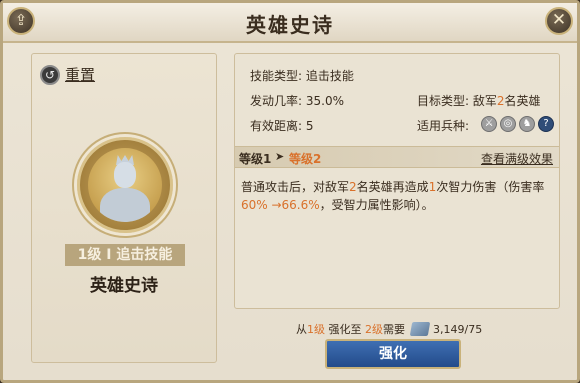 This screenshot has height=383, width=580. I want to click on window-title: 英雄史诗, so click(290, 25).